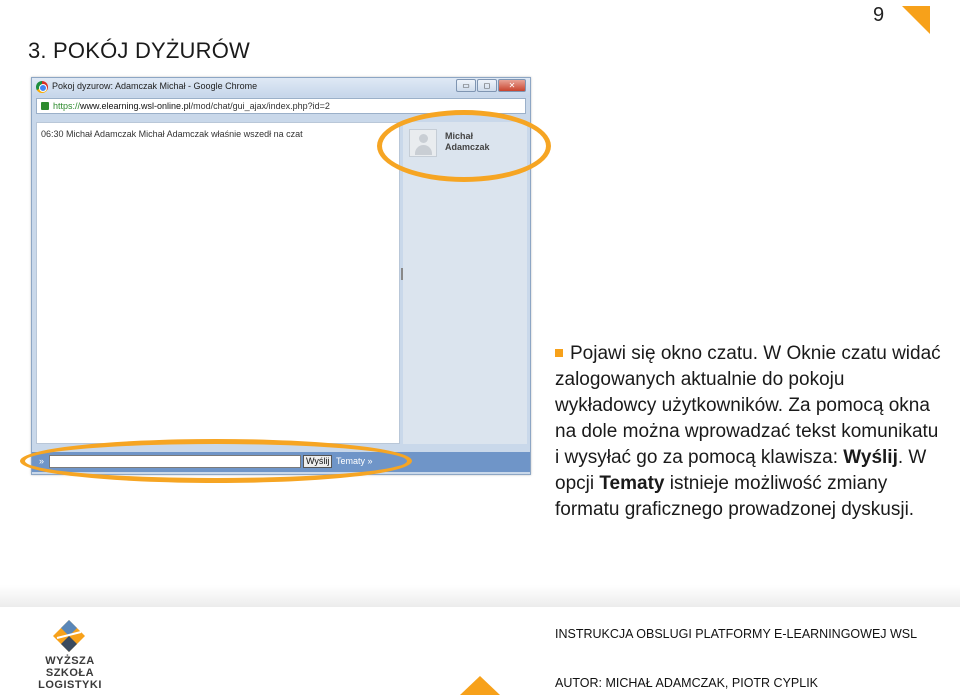 Image resolution: width=960 pixels, height=695 pixels. What do you see at coordinates (480, 685) in the screenshot?
I see `bottom-triangle-icon` at bounding box center [480, 685].